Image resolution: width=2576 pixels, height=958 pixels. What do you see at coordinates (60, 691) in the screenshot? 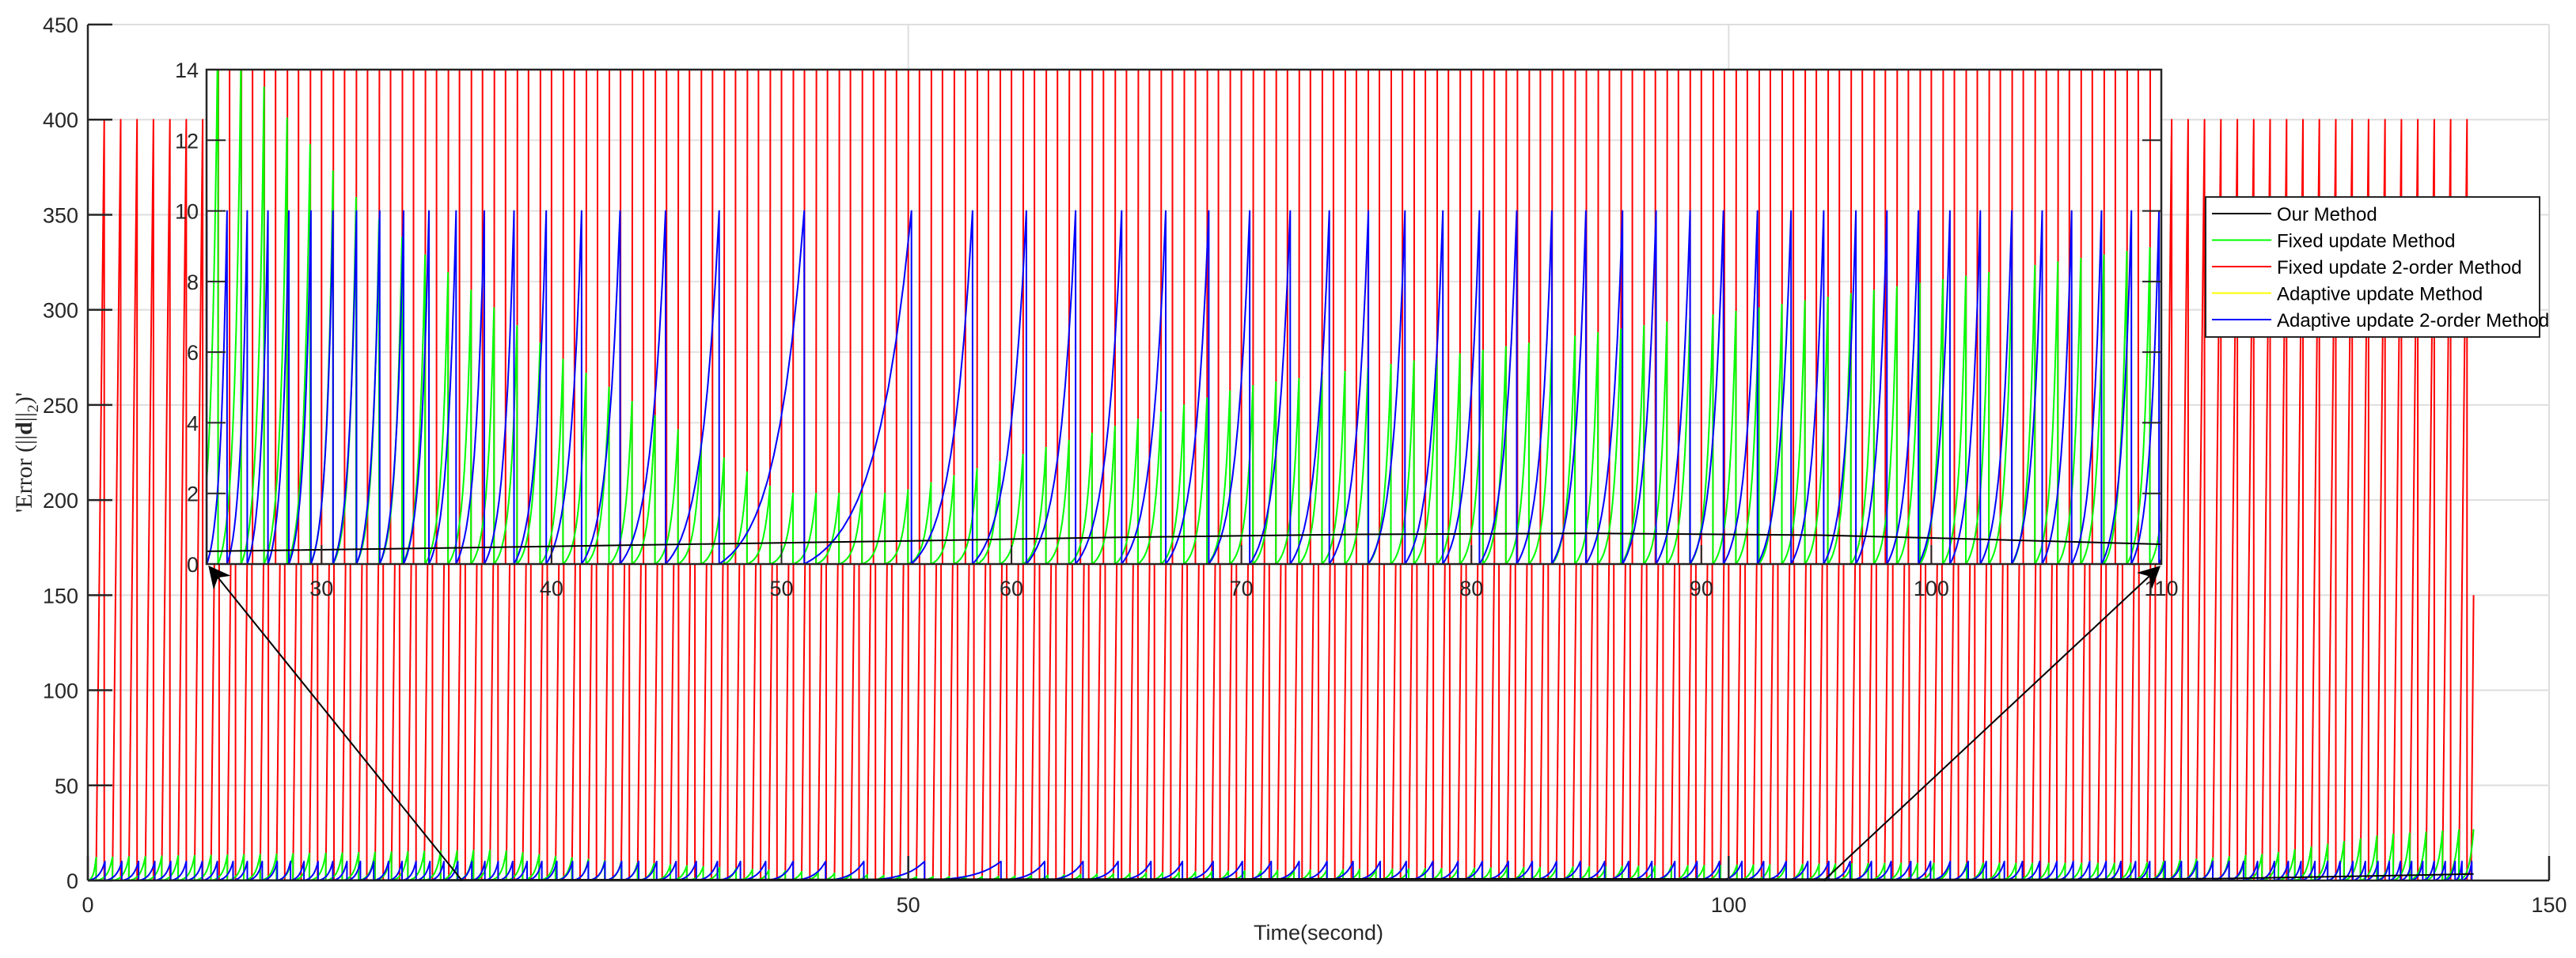
I see `main-y-tick-label: 100` at bounding box center [60, 691].